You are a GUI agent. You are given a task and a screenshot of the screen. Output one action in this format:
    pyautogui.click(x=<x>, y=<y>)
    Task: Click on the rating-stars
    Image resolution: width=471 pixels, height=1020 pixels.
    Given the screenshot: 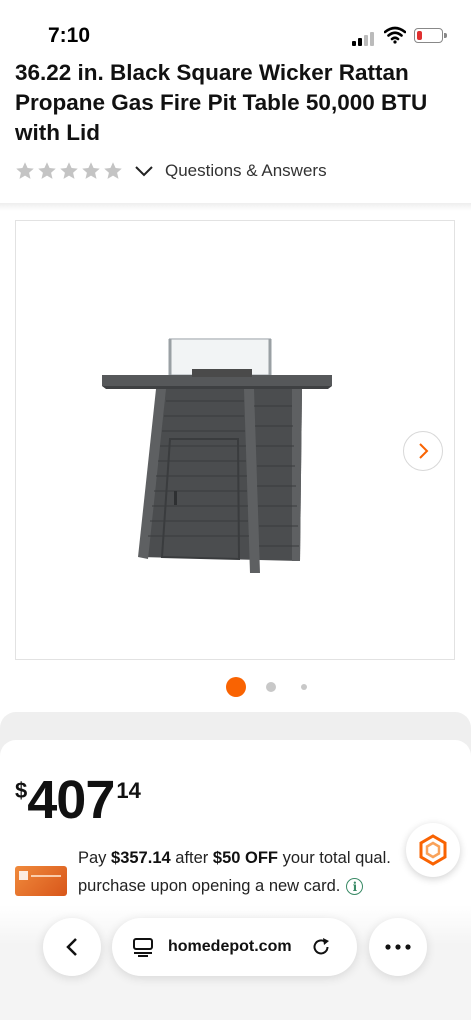 What is the action you would take?
    pyautogui.click(x=69, y=171)
    